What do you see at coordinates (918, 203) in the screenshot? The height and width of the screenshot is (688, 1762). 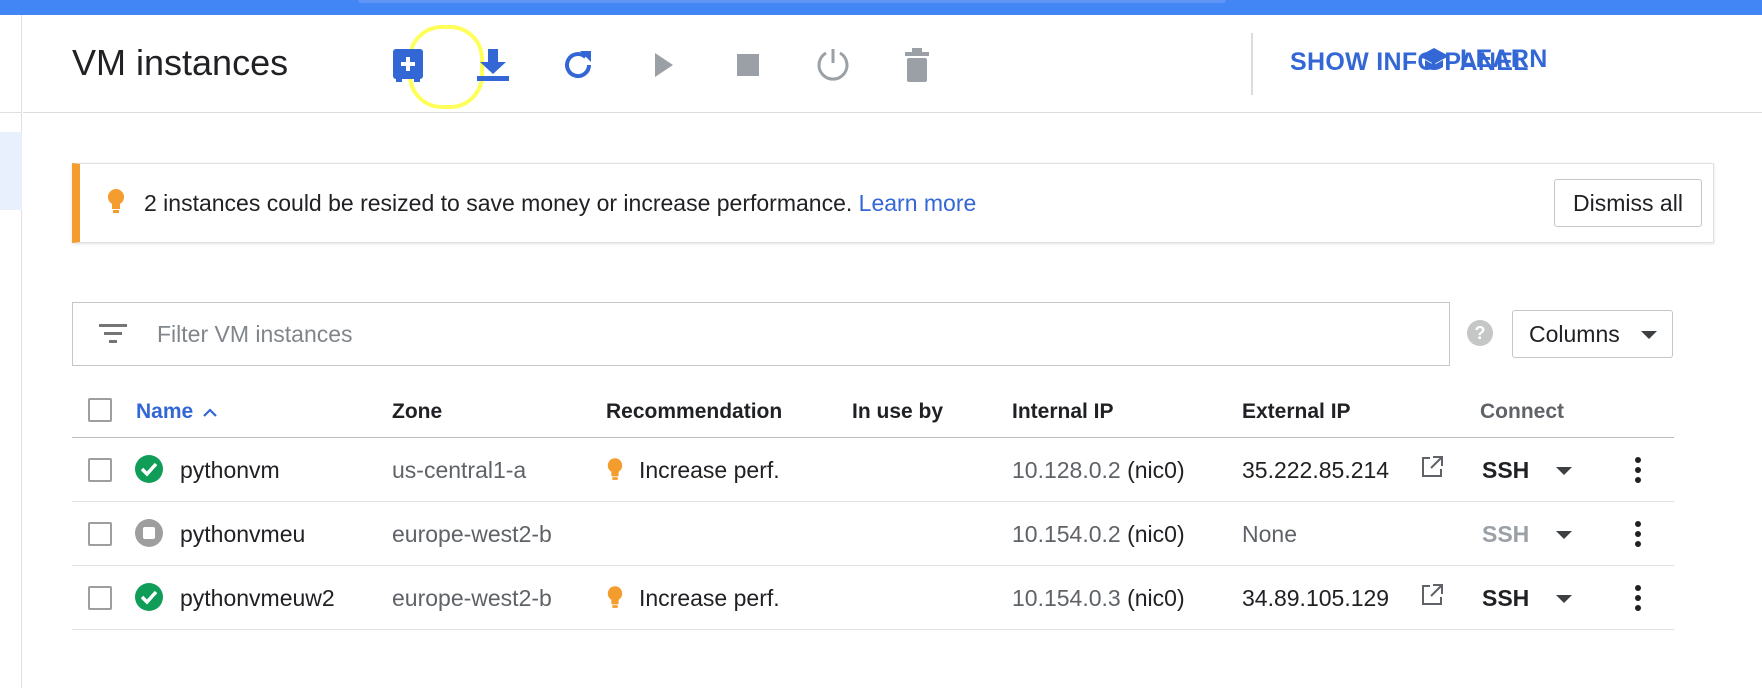 I see `learn-more-link: Learn more` at bounding box center [918, 203].